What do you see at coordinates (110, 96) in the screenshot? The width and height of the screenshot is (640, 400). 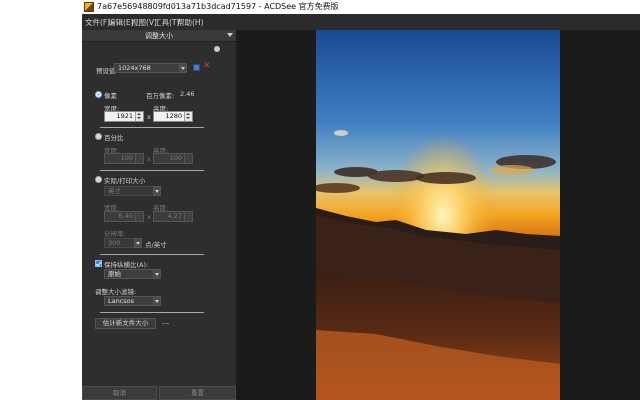 I see `pixels-label: 像素` at bounding box center [110, 96].